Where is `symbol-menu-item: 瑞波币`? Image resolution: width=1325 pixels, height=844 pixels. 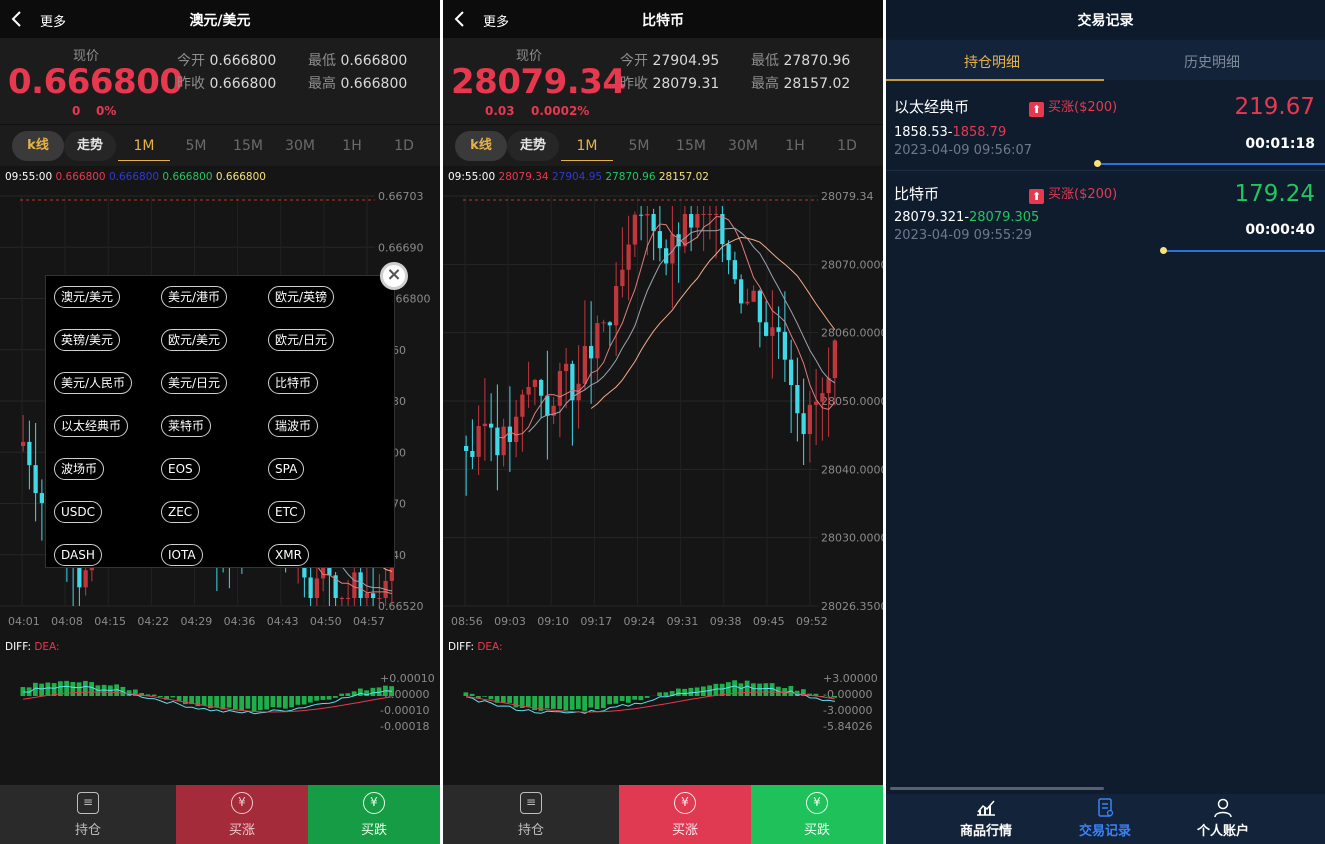 symbol-menu-item: 瑞波币 is located at coordinates (293, 426).